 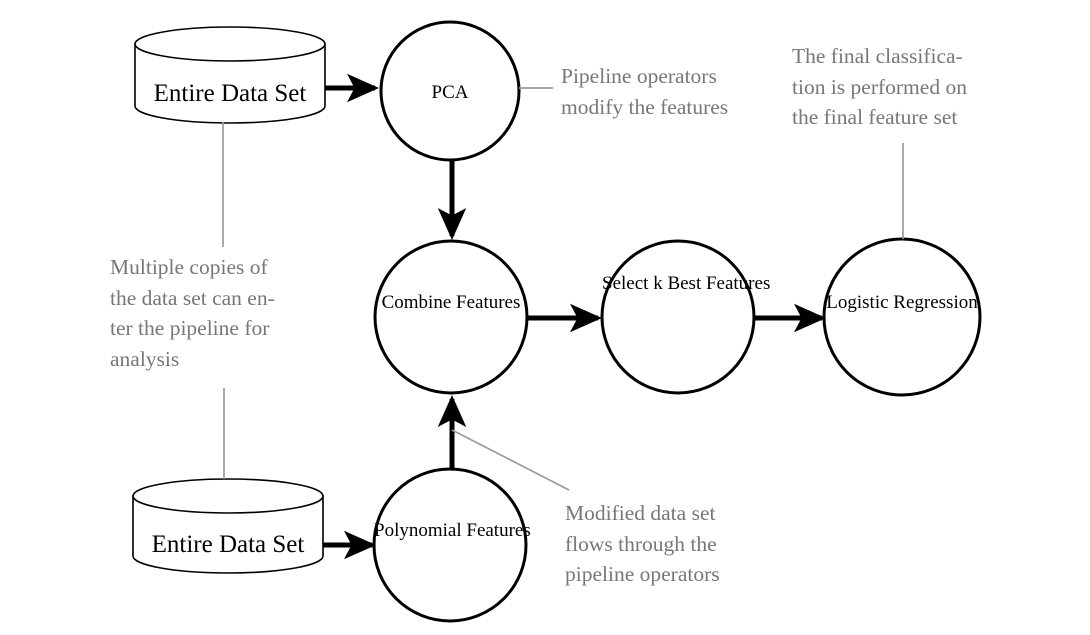 What do you see at coordinates (451, 317) in the screenshot?
I see `combine-features-circle` at bounding box center [451, 317].